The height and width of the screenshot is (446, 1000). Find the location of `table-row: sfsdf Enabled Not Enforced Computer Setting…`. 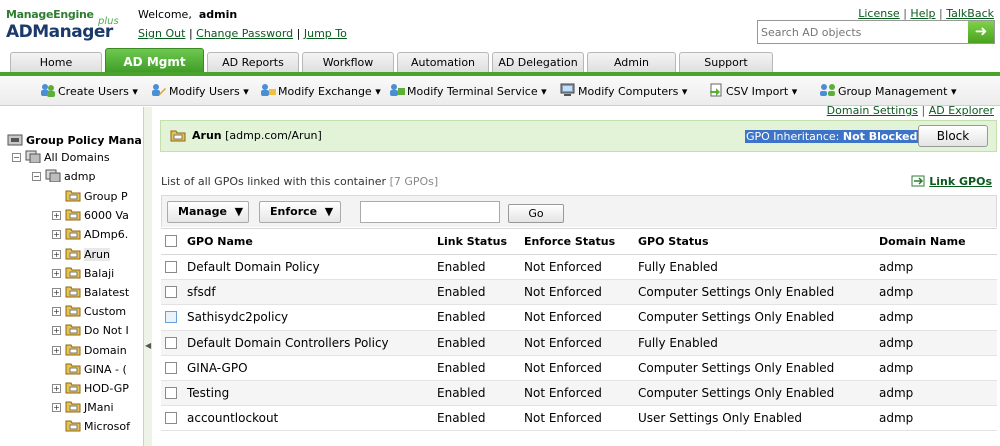

table-row: sfsdf Enabled Not Enforced Computer Setting… is located at coordinates (579, 292).